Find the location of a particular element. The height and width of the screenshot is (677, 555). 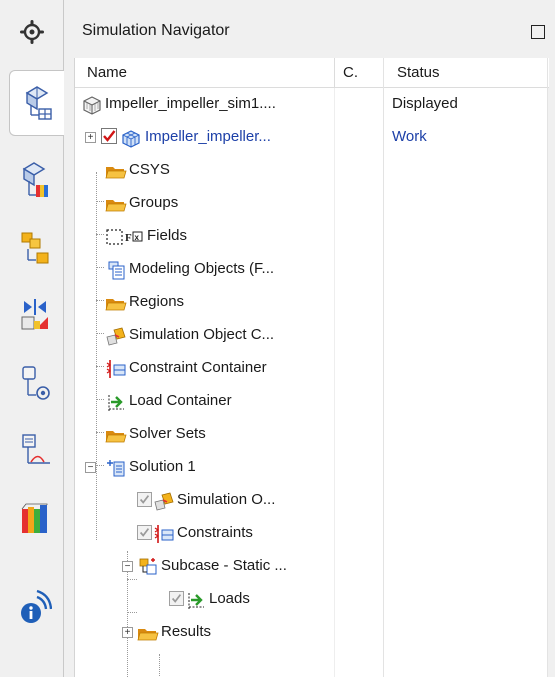

tree-item-label: Groups is located at coordinates (154, 202).